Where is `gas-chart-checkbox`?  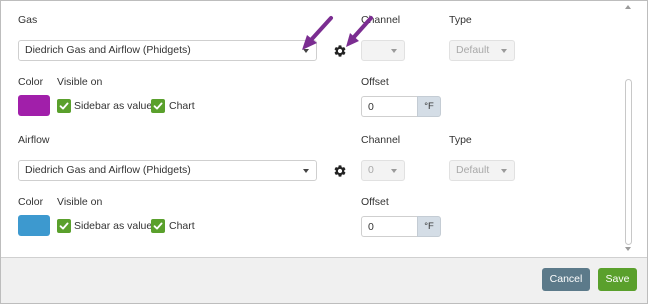 gas-chart-checkbox is located at coordinates (158, 106).